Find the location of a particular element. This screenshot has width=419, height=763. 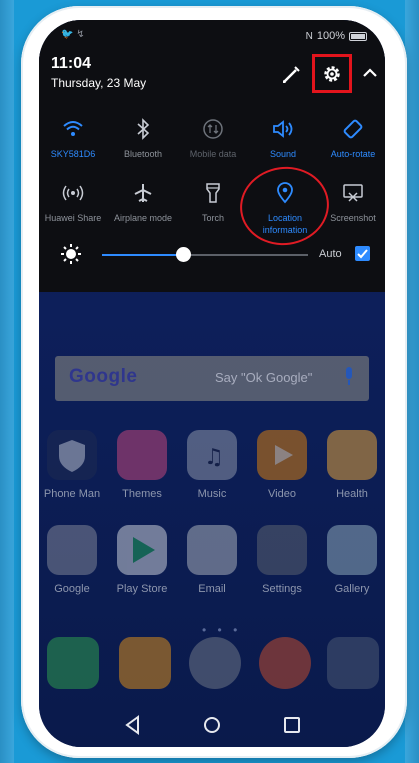

status-left-icons: 🐦 ↯ is located at coordinates (73, 34).